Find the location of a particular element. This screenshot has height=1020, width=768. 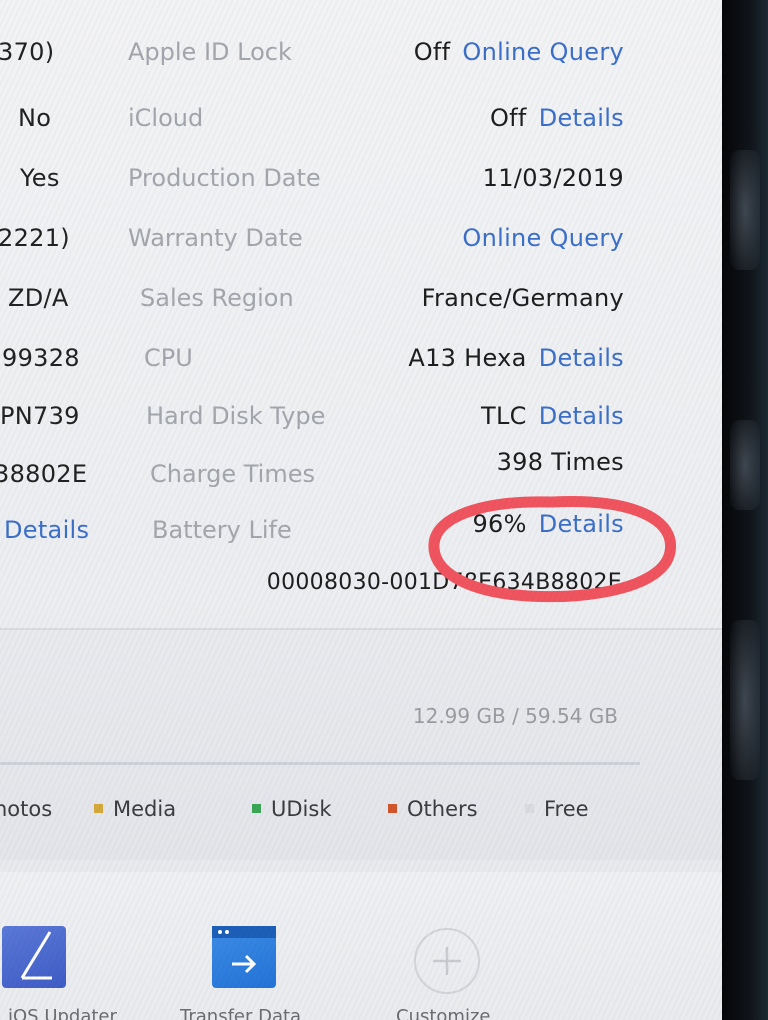

left-value: ZD/A is located at coordinates (38, 298).